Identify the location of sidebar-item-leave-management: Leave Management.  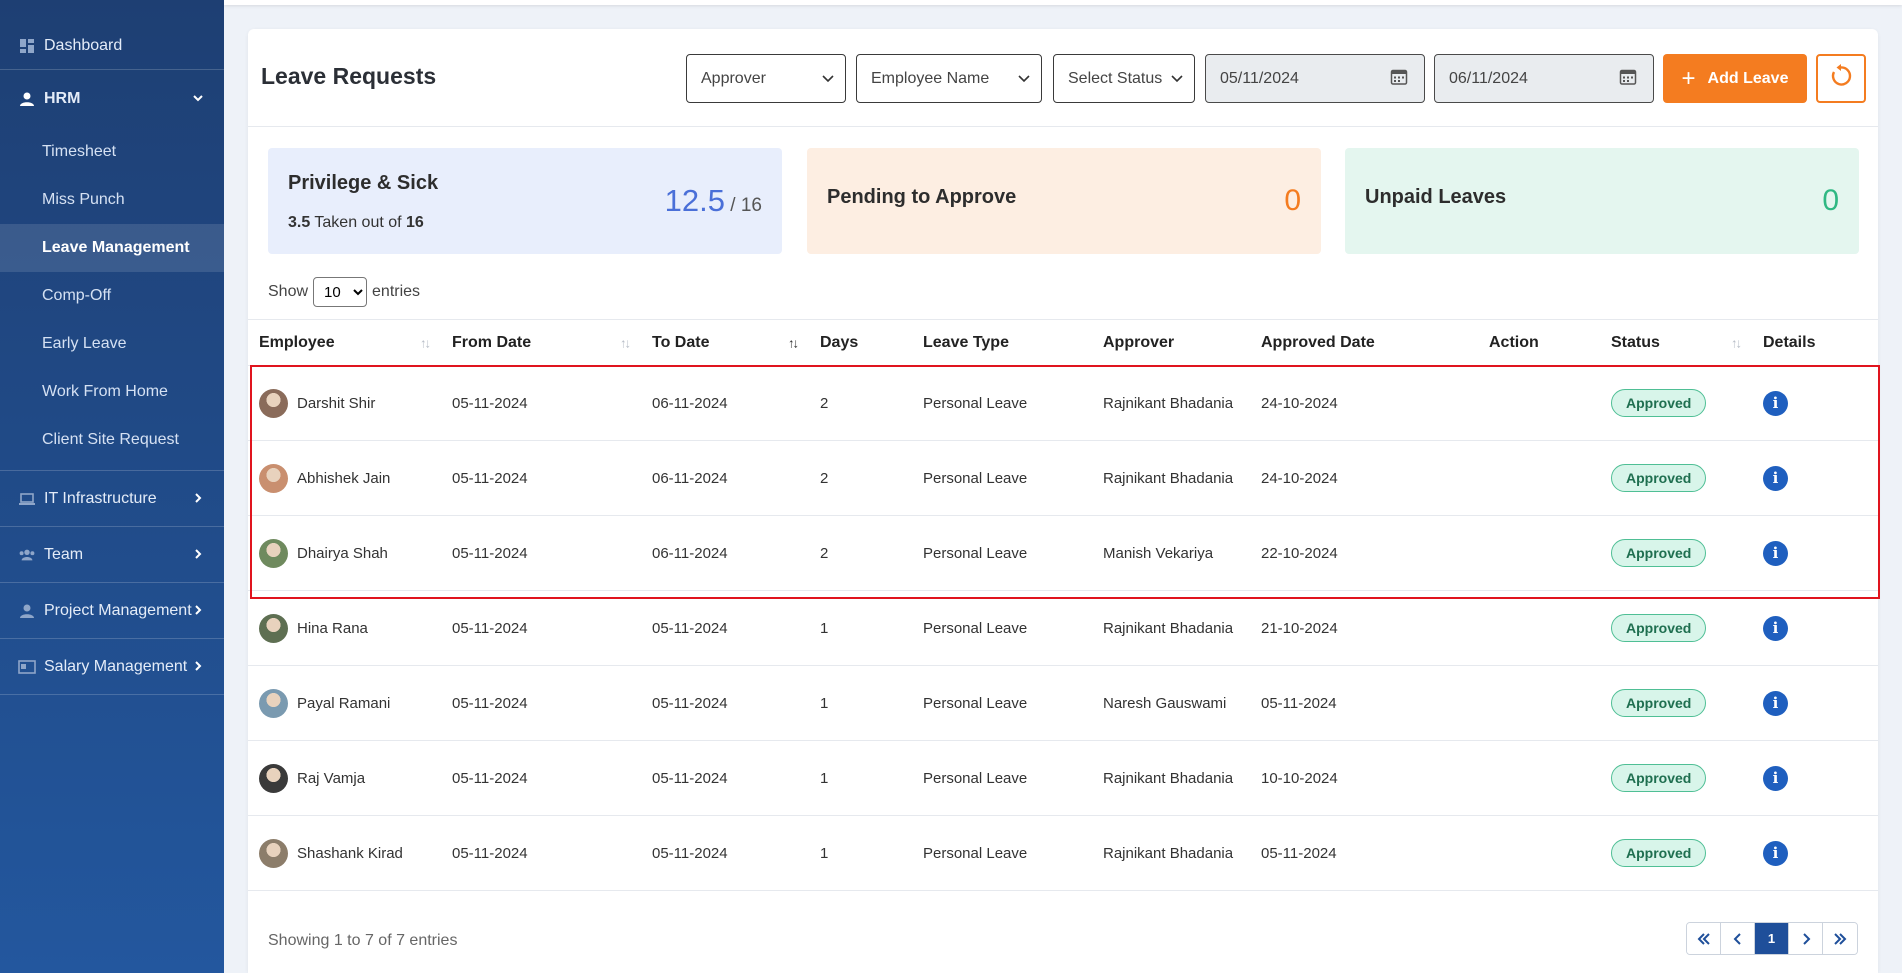
(112, 248).